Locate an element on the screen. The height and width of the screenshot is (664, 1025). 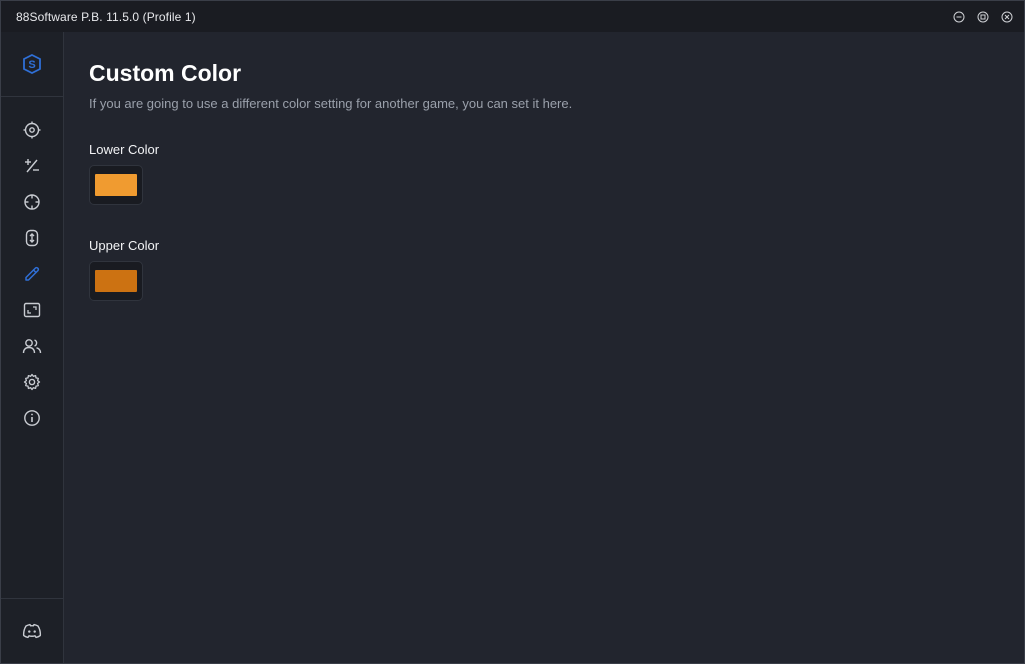
svg-text: S is located at coordinates (31, 65).